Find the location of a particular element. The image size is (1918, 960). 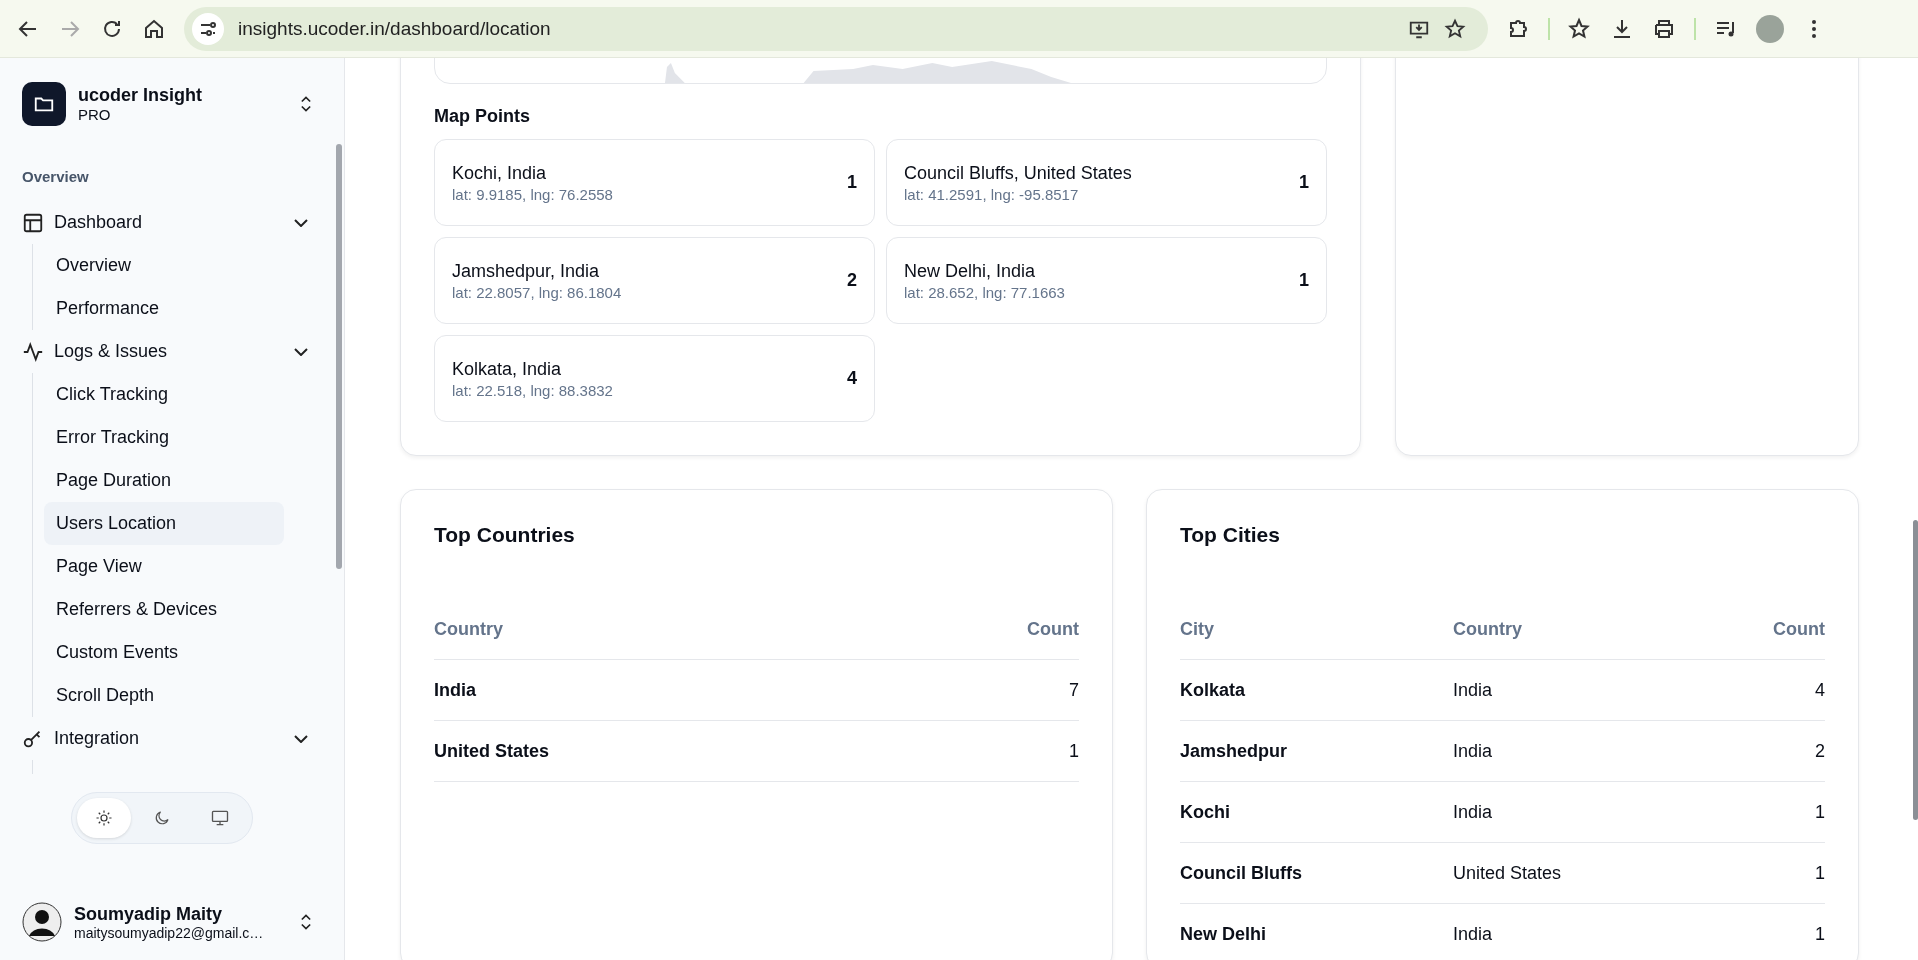

place-name: Kochi, India is located at coordinates (500, 173).